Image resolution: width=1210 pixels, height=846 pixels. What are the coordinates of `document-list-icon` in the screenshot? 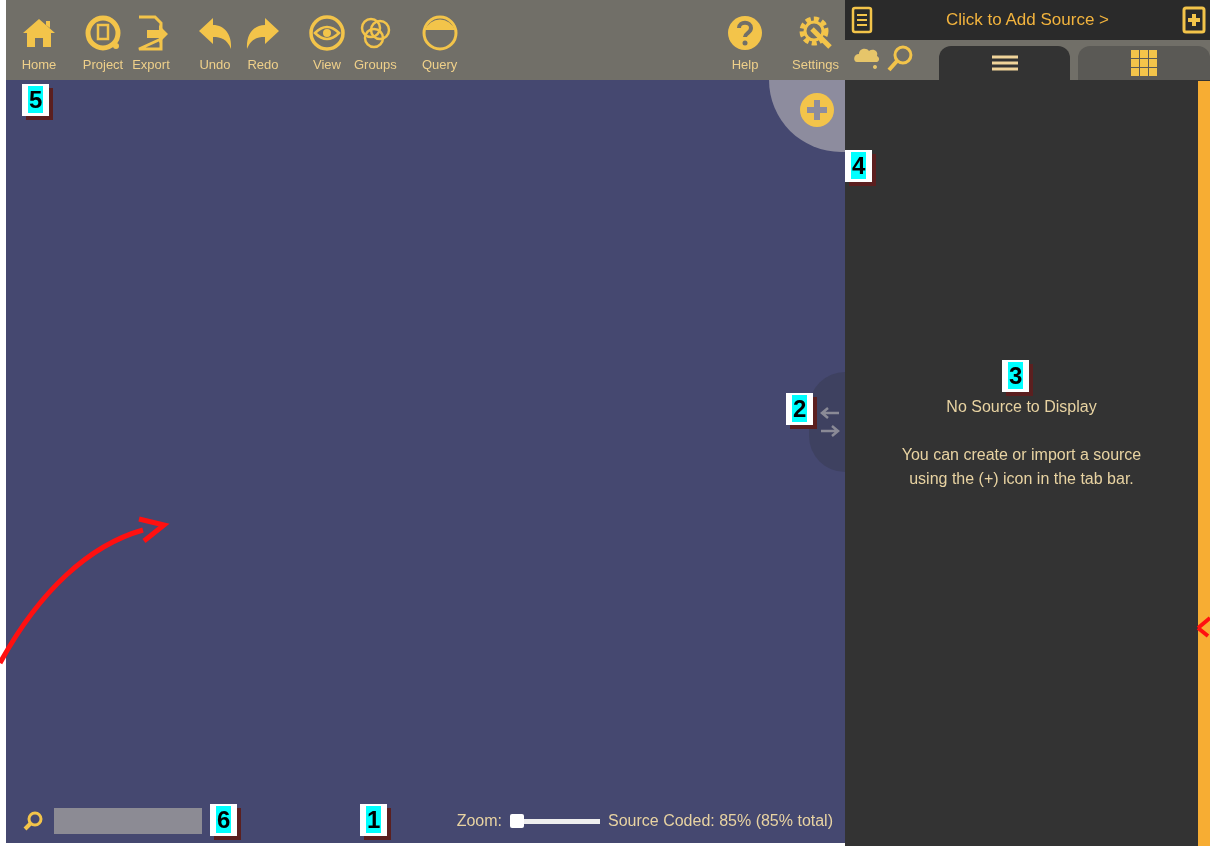 It's located at (862, 20).